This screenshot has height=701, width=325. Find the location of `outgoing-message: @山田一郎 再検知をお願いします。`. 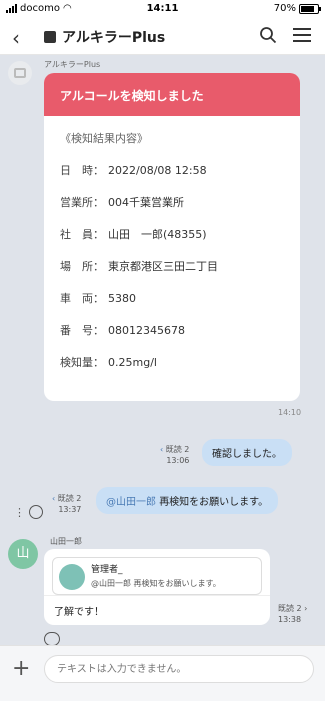

outgoing-message: @山田一郎 再検知をお願いします。 is located at coordinates (187, 500).